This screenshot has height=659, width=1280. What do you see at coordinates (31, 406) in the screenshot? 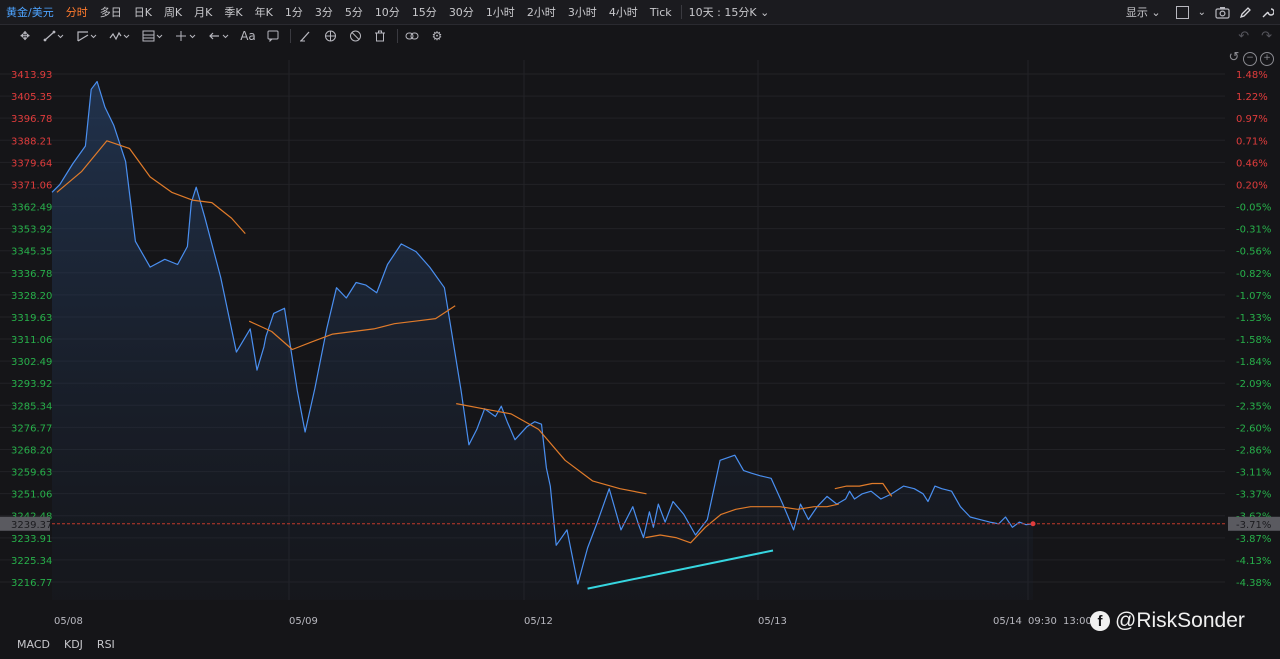
I see `y-tick-label: 3285.34` at bounding box center [31, 406].